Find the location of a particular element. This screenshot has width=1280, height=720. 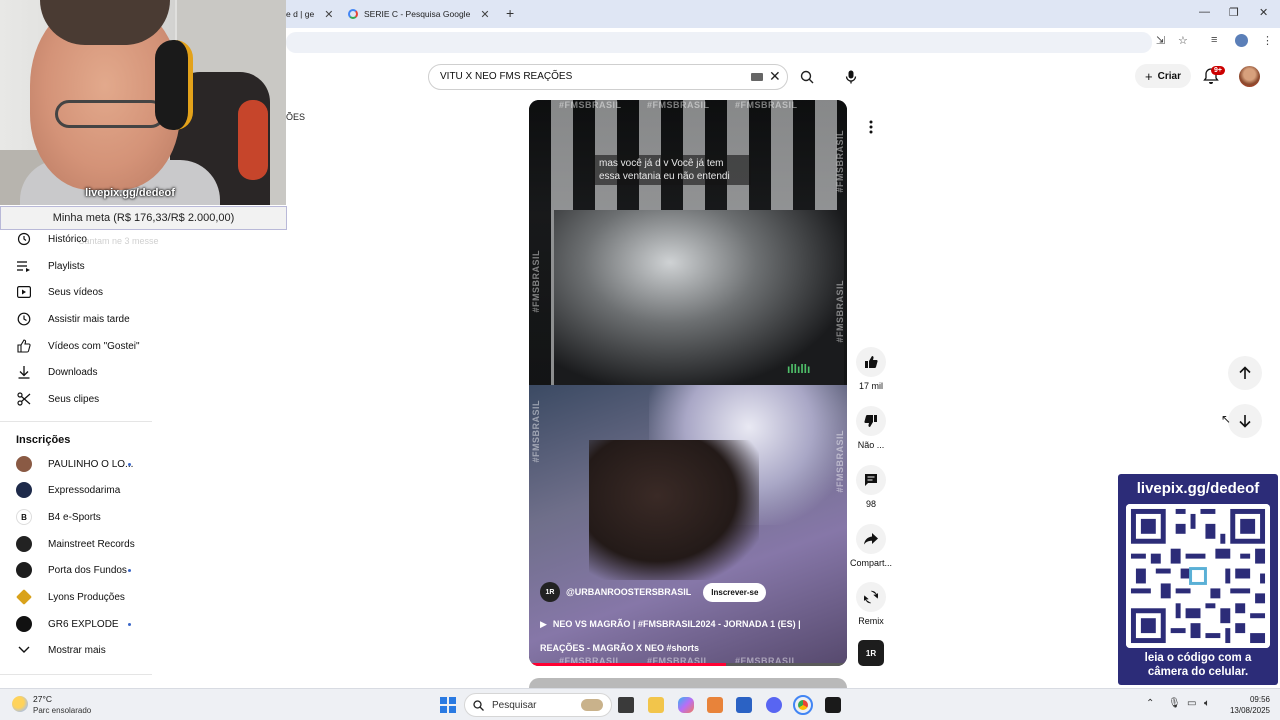

subscription-item: Porta dos Fundos is located at coordinates (78, 570).